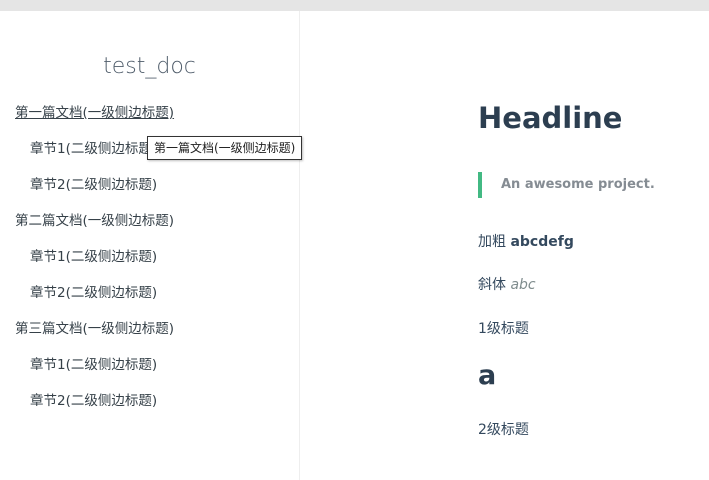 This screenshot has height=480, width=709. I want to click on blockquote-text: An awesome project., so click(578, 184).